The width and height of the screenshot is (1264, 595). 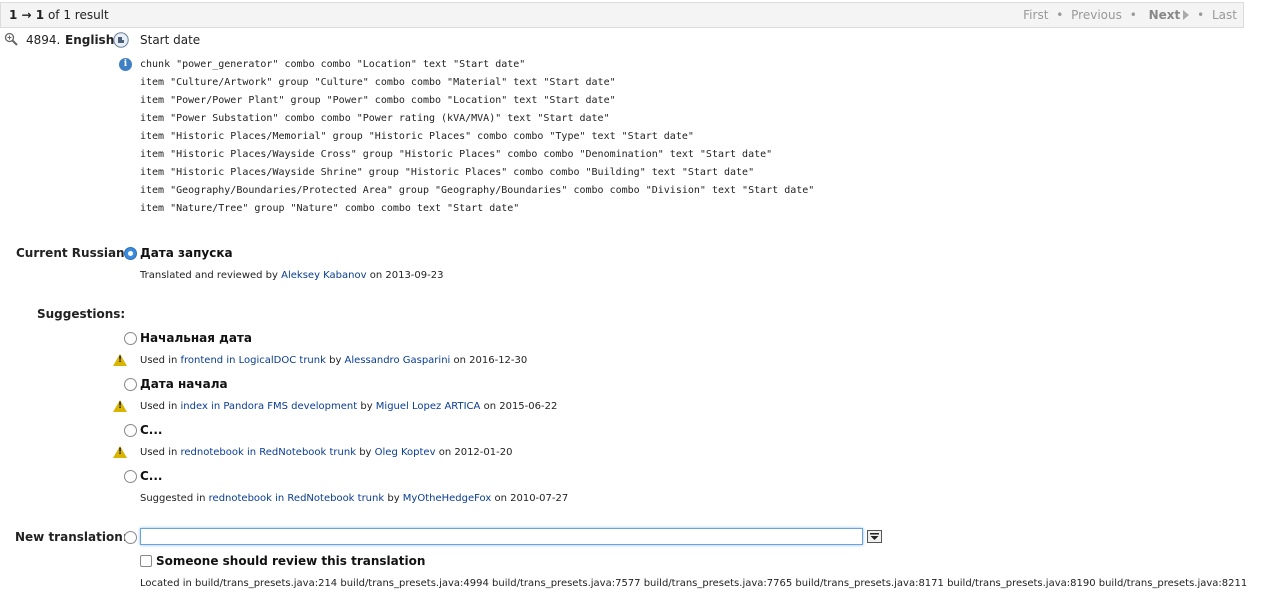 What do you see at coordinates (1186, 15) in the screenshot?
I see `next-arrow-icon` at bounding box center [1186, 15].